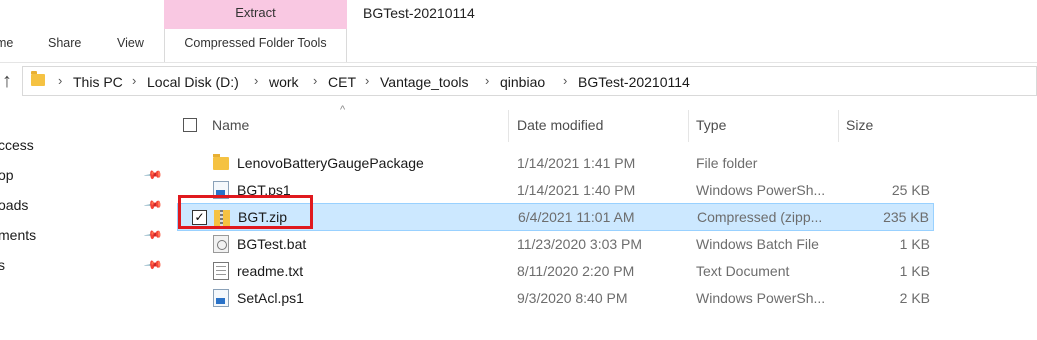 The height and width of the screenshot is (340, 1037). I want to click on breadcrumb-local-disk: Local Disk (D:), so click(193, 82).